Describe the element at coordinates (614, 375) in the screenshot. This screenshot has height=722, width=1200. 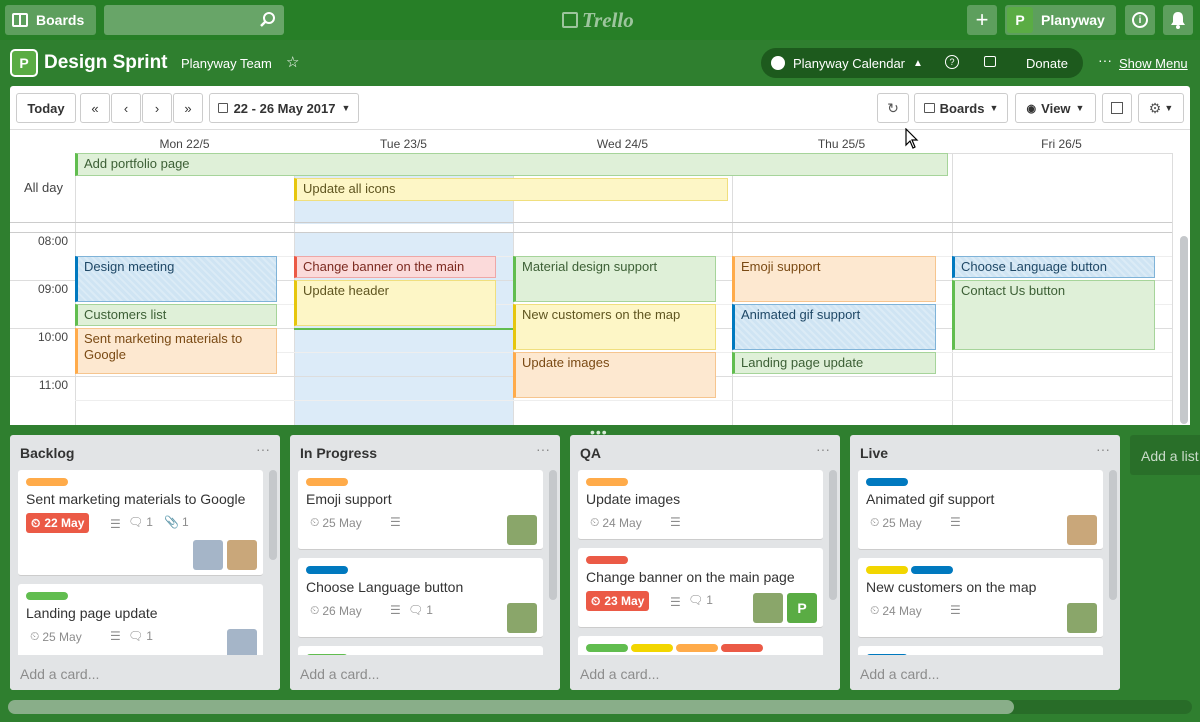
I see `calendar-event: Update images` at that location.